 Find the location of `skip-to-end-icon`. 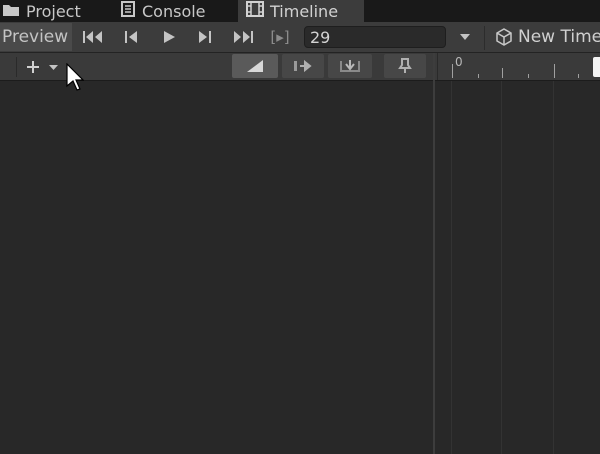

skip-to-end-icon is located at coordinates (243, 37).